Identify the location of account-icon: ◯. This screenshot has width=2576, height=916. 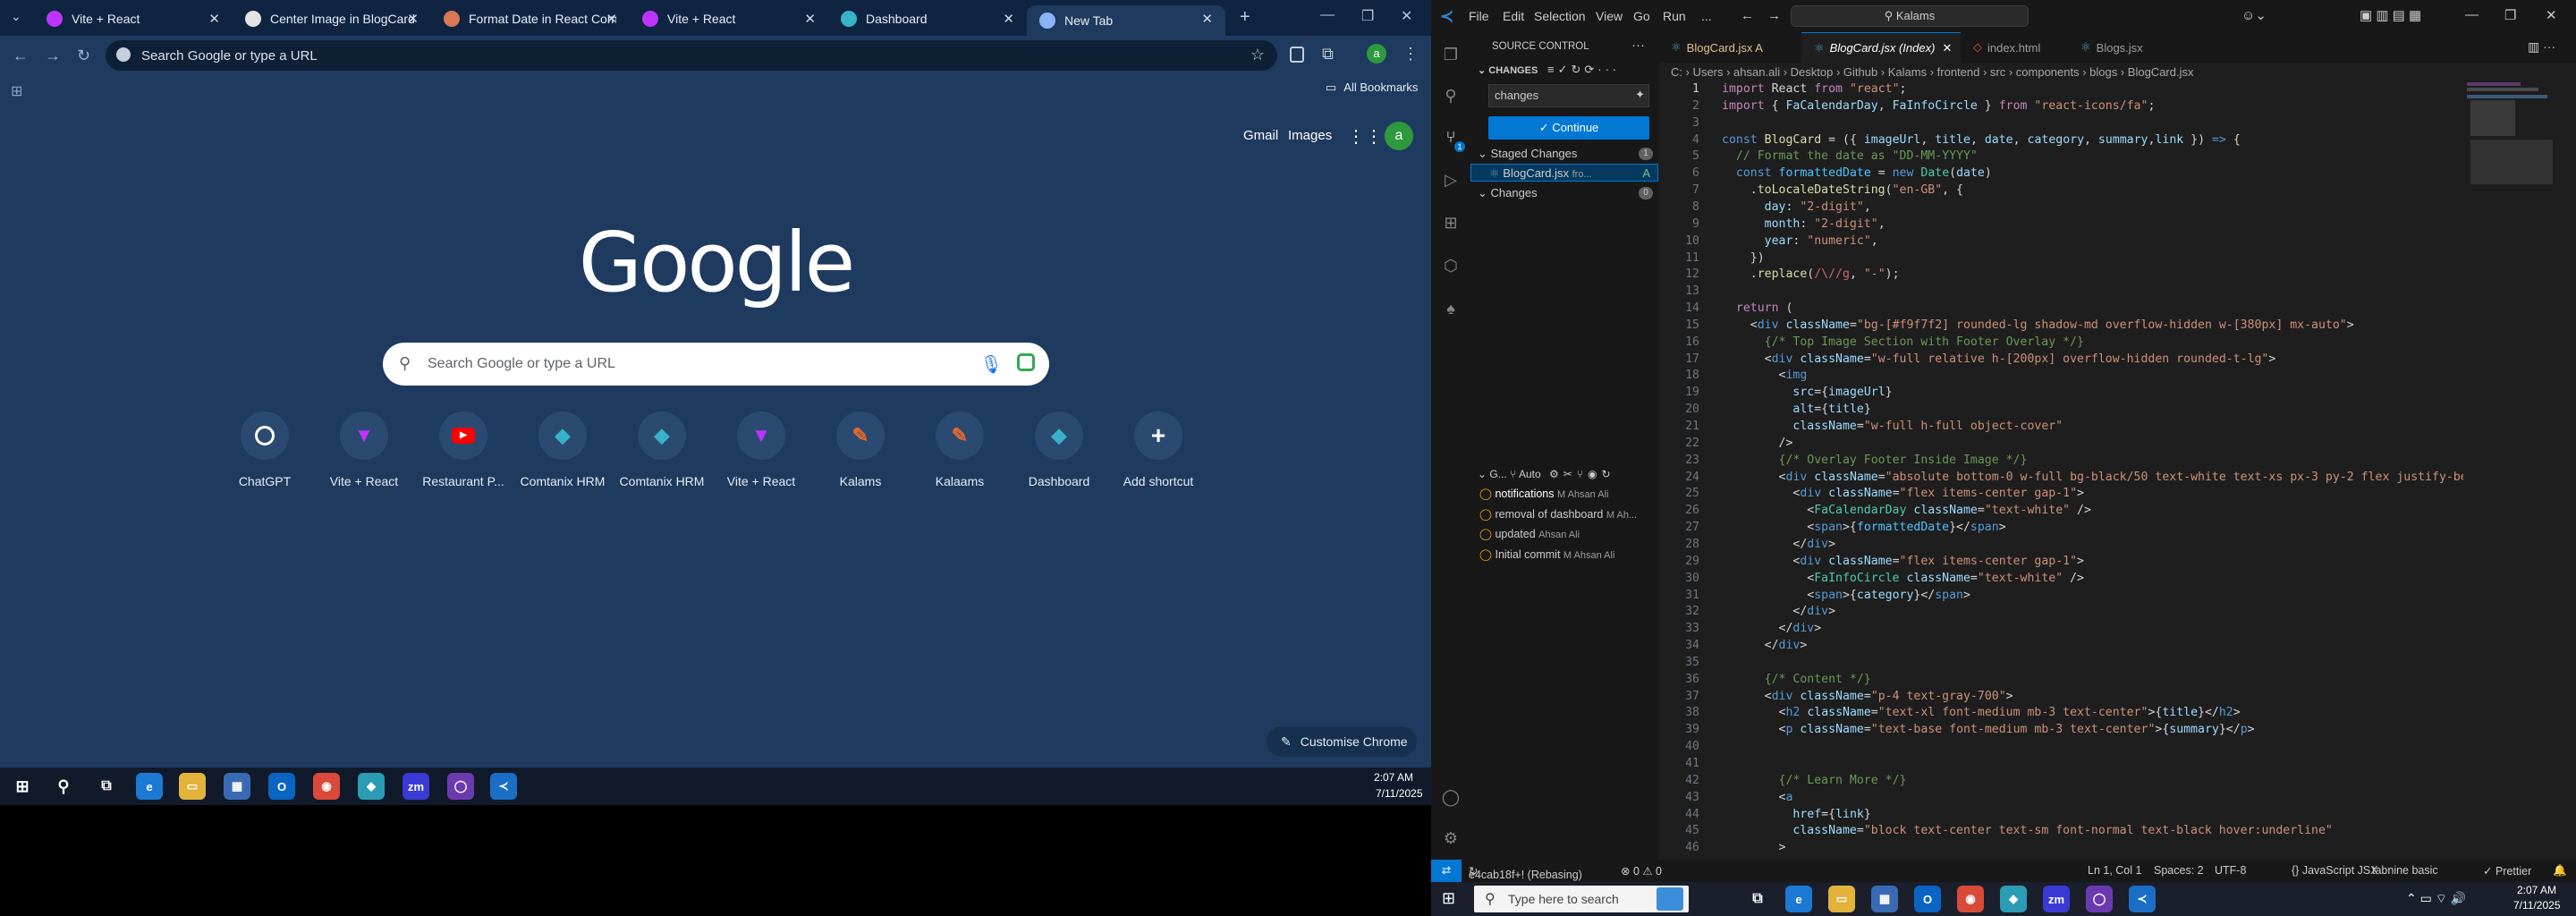
(1451, 797).